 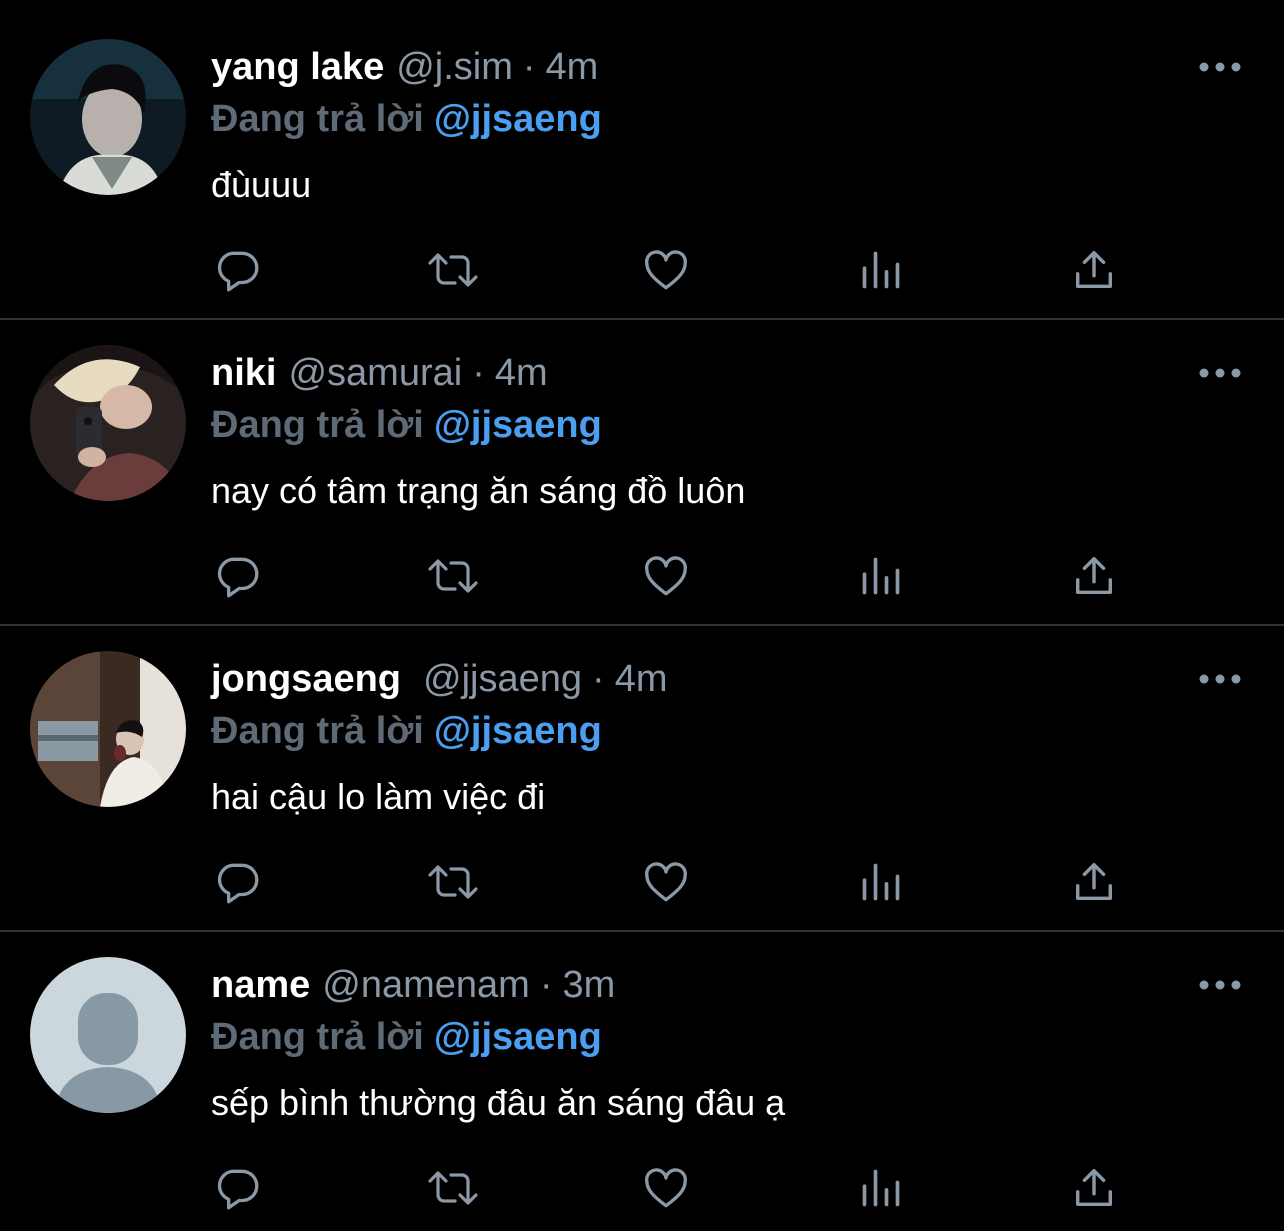 I want to click on tweet-text: sếp bình thường đâu ăn sáng đâu ạ, so click(x=498, y=1102).